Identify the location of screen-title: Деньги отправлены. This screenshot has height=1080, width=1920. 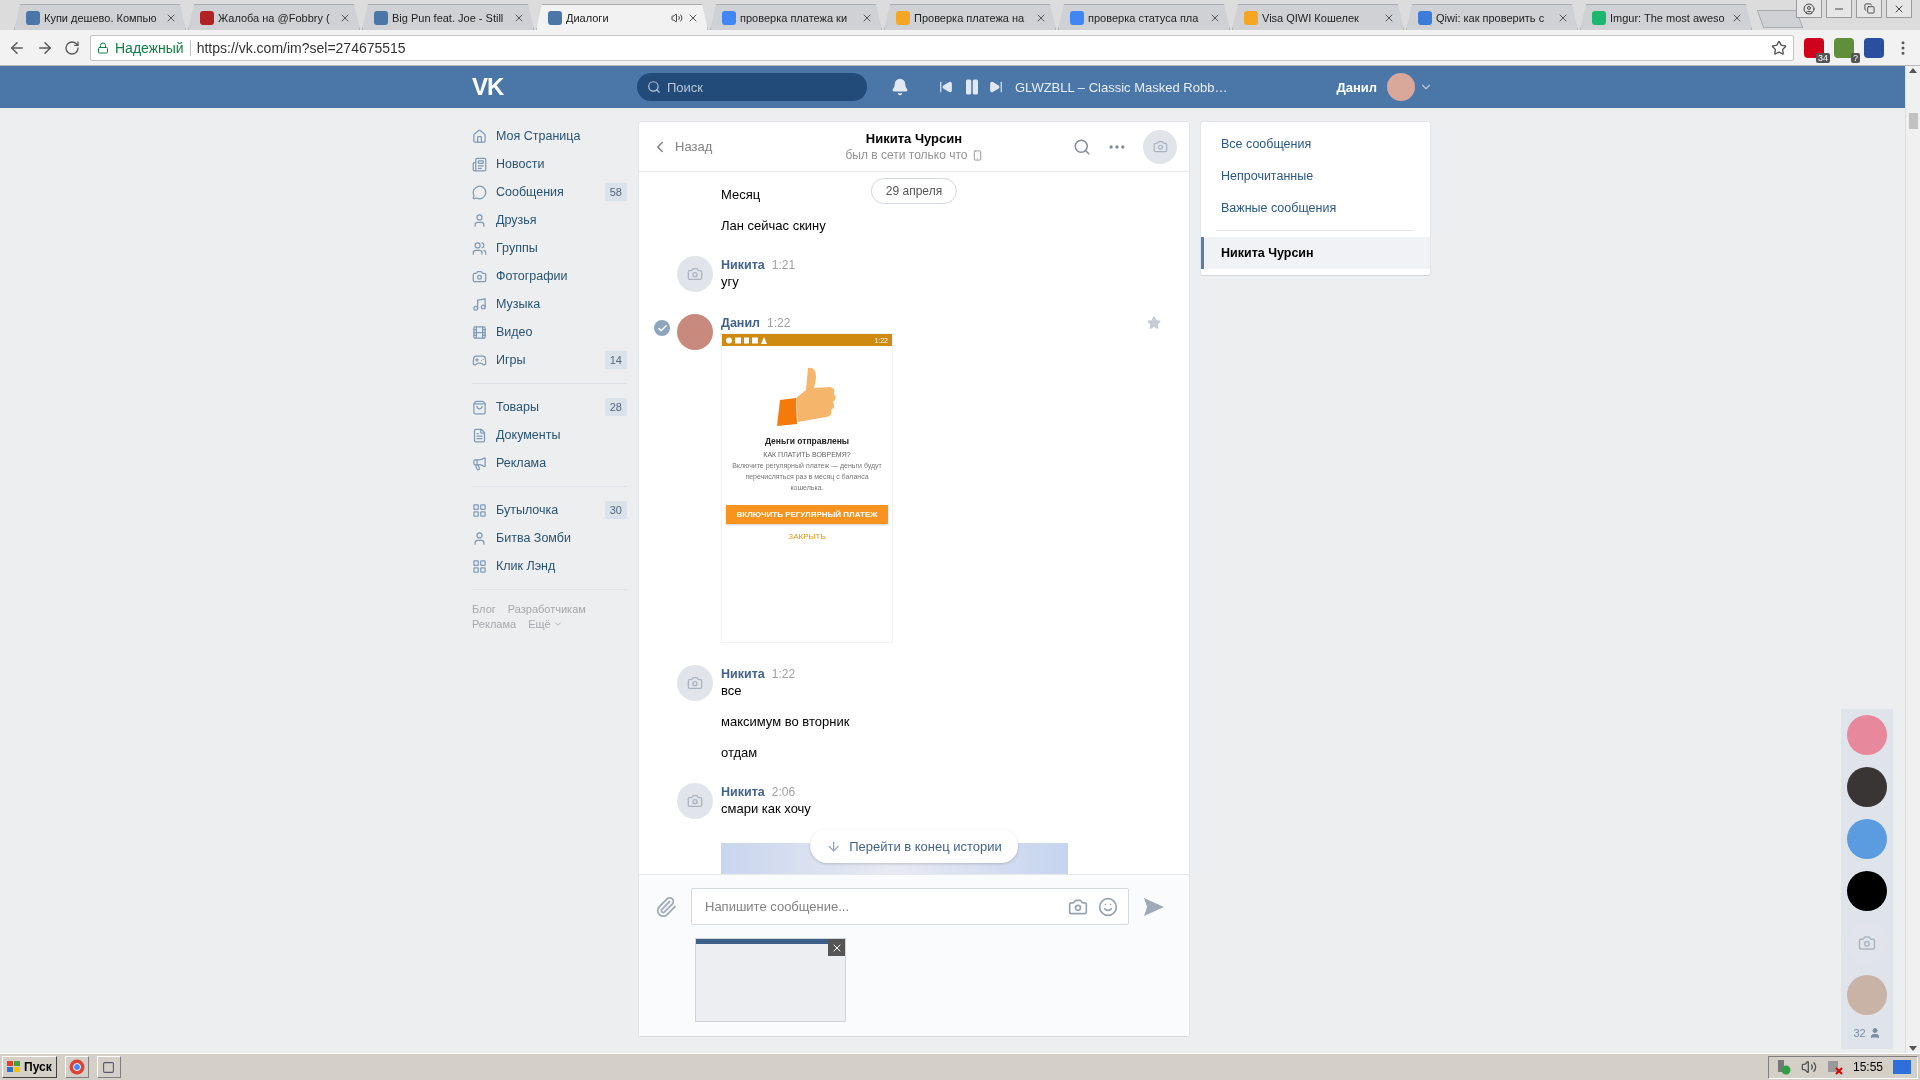
(807, 441).